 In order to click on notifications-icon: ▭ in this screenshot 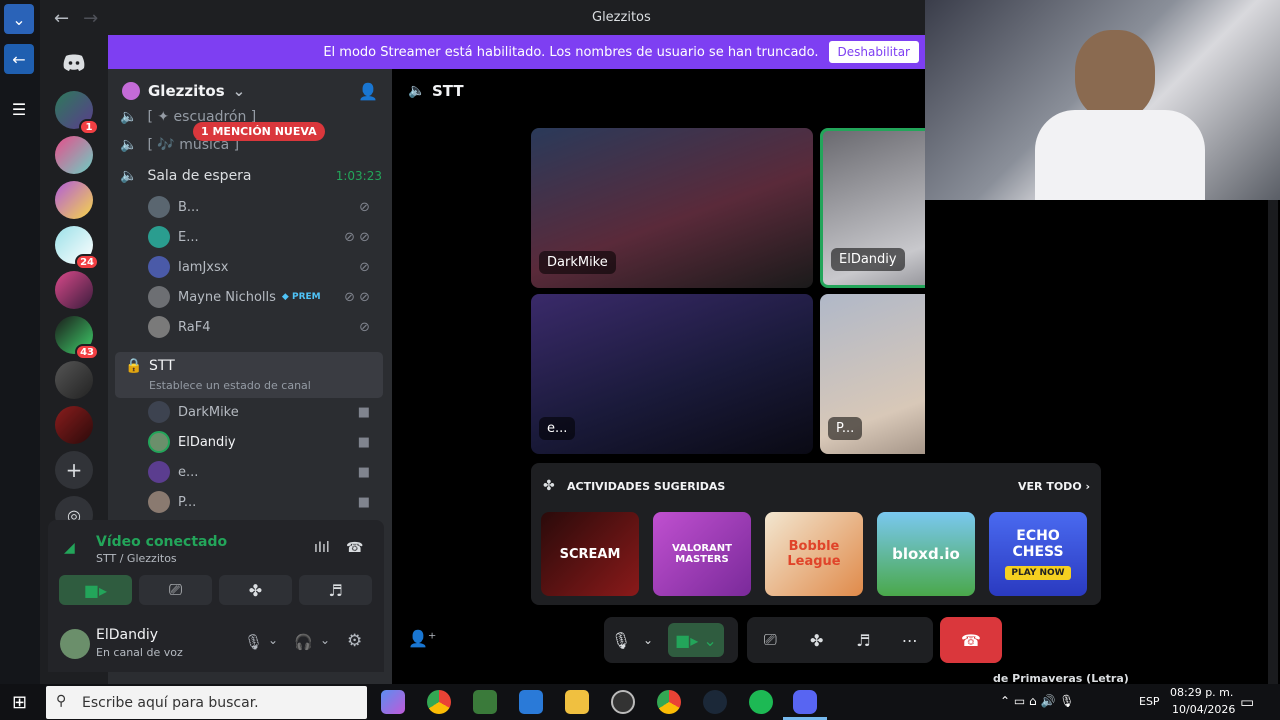, I will do `click(1247, 702)`.